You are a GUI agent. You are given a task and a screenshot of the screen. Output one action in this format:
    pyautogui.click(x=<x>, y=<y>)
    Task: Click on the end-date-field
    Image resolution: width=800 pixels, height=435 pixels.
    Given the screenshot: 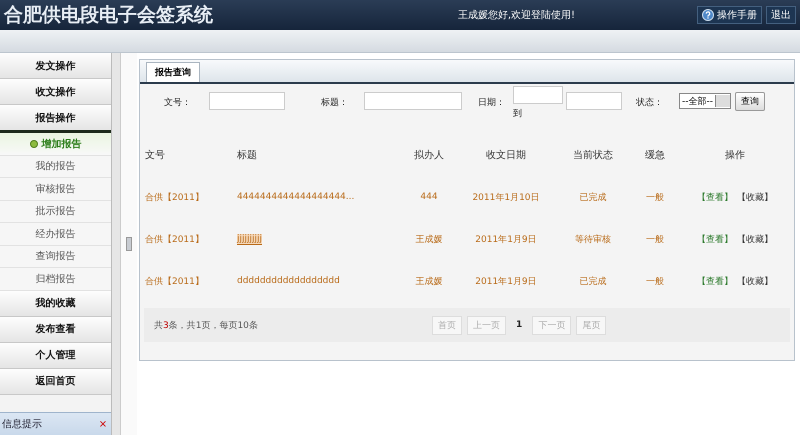 What is the action you would take?
    pyautogui.click(x=594, y=101)
    